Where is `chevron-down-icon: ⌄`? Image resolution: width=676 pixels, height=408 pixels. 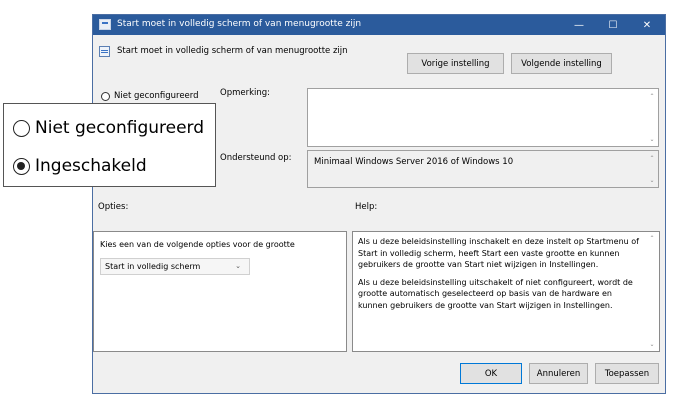
chevron-down-icon: ⌄ is located at coordinates (238, 266).